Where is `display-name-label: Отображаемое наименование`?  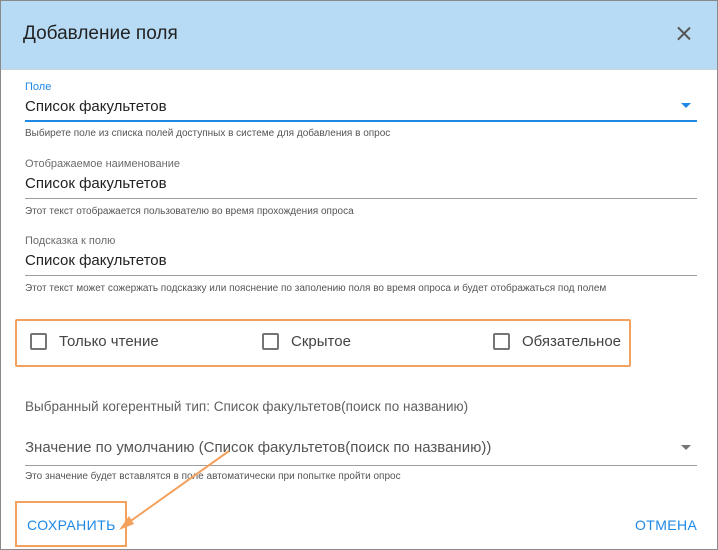 display-name-label: Отображаемое наименование is located at coordinates (102, 164).